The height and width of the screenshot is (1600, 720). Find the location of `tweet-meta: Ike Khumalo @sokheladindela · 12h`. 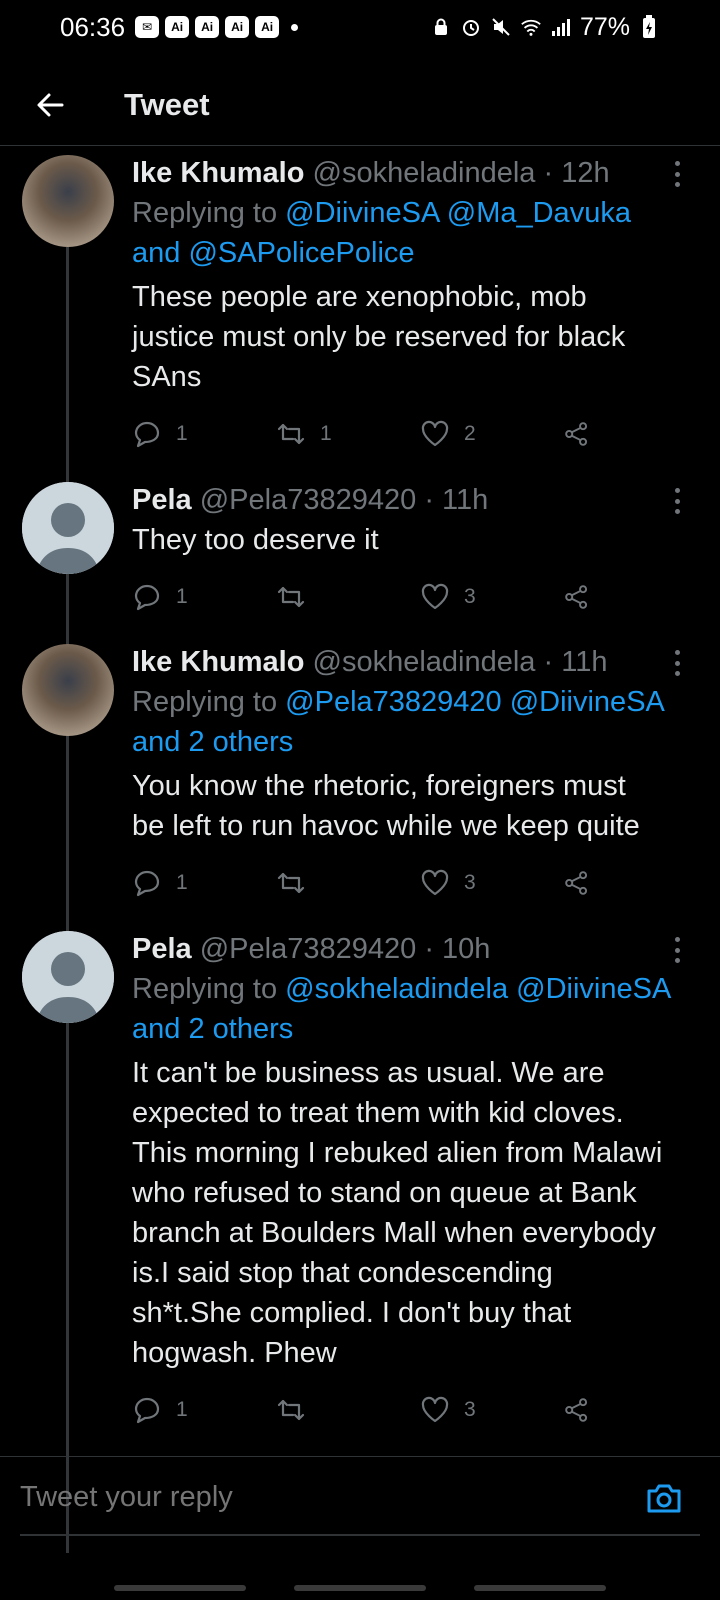

tweet-meta: Ike Khumalo @sokheladindela · 12h is located at coordinates (371, 173).